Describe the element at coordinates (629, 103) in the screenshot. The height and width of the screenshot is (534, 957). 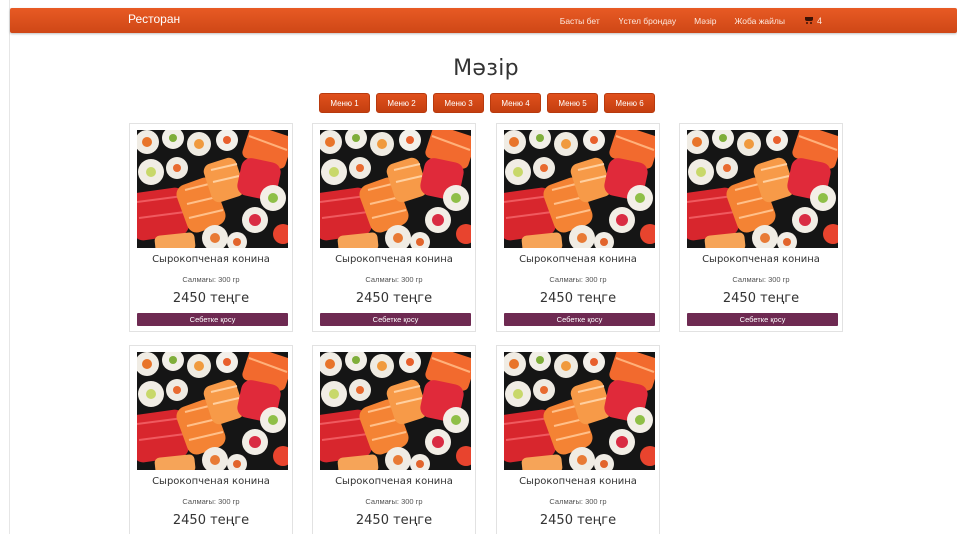
I see `tab-menu-6: Меню 6` at that location.